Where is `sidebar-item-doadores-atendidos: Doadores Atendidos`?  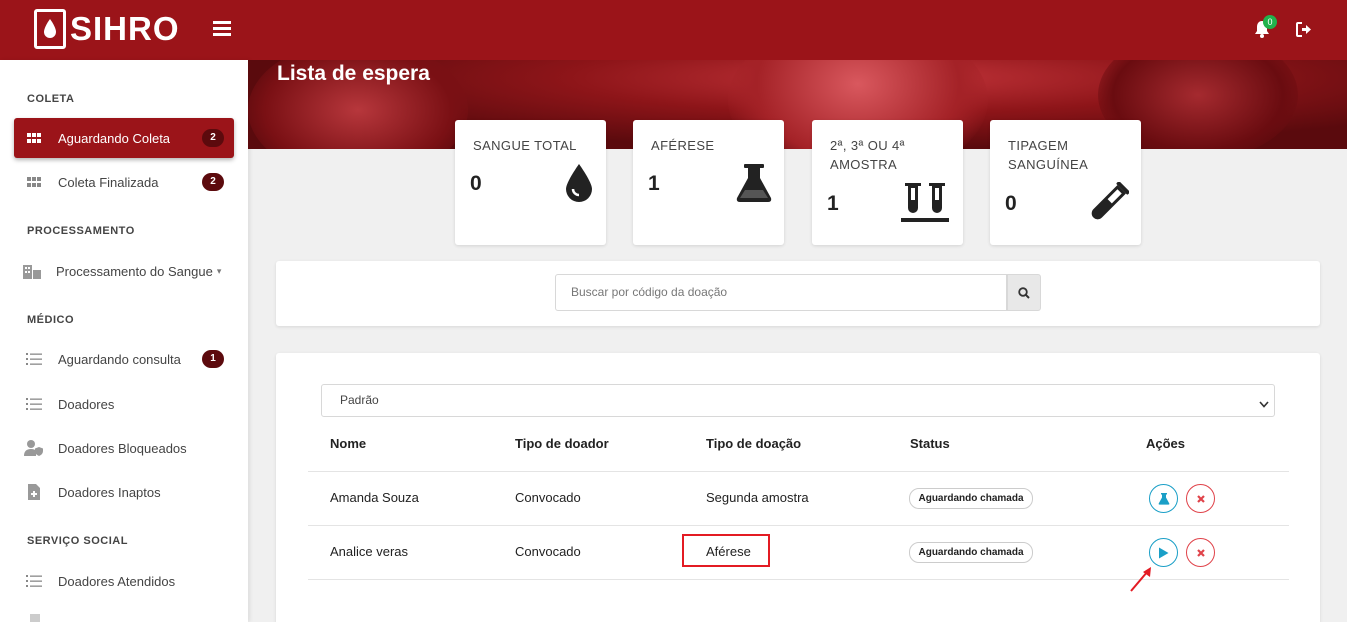
sidebar-item-doadores-atendidos: Doadores Atendidos is located at coordinates (124, 581).